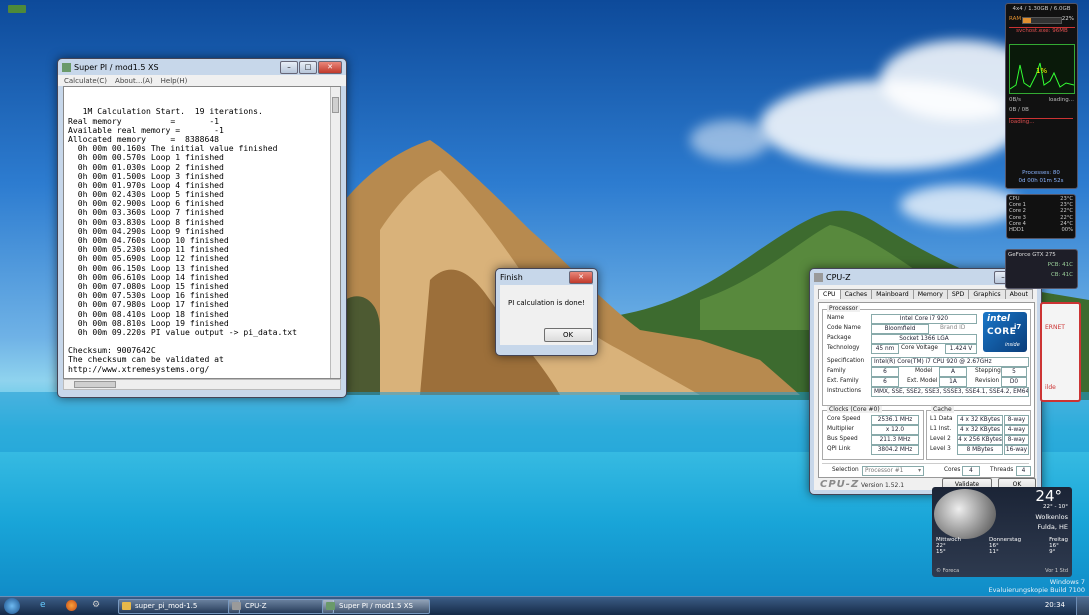 Image resolution: width=1089 pixels, height=615 pixels. Describe the element at coordinates (953, 382) in the screenshot. I see `extmodel-field: 1A` at that location.